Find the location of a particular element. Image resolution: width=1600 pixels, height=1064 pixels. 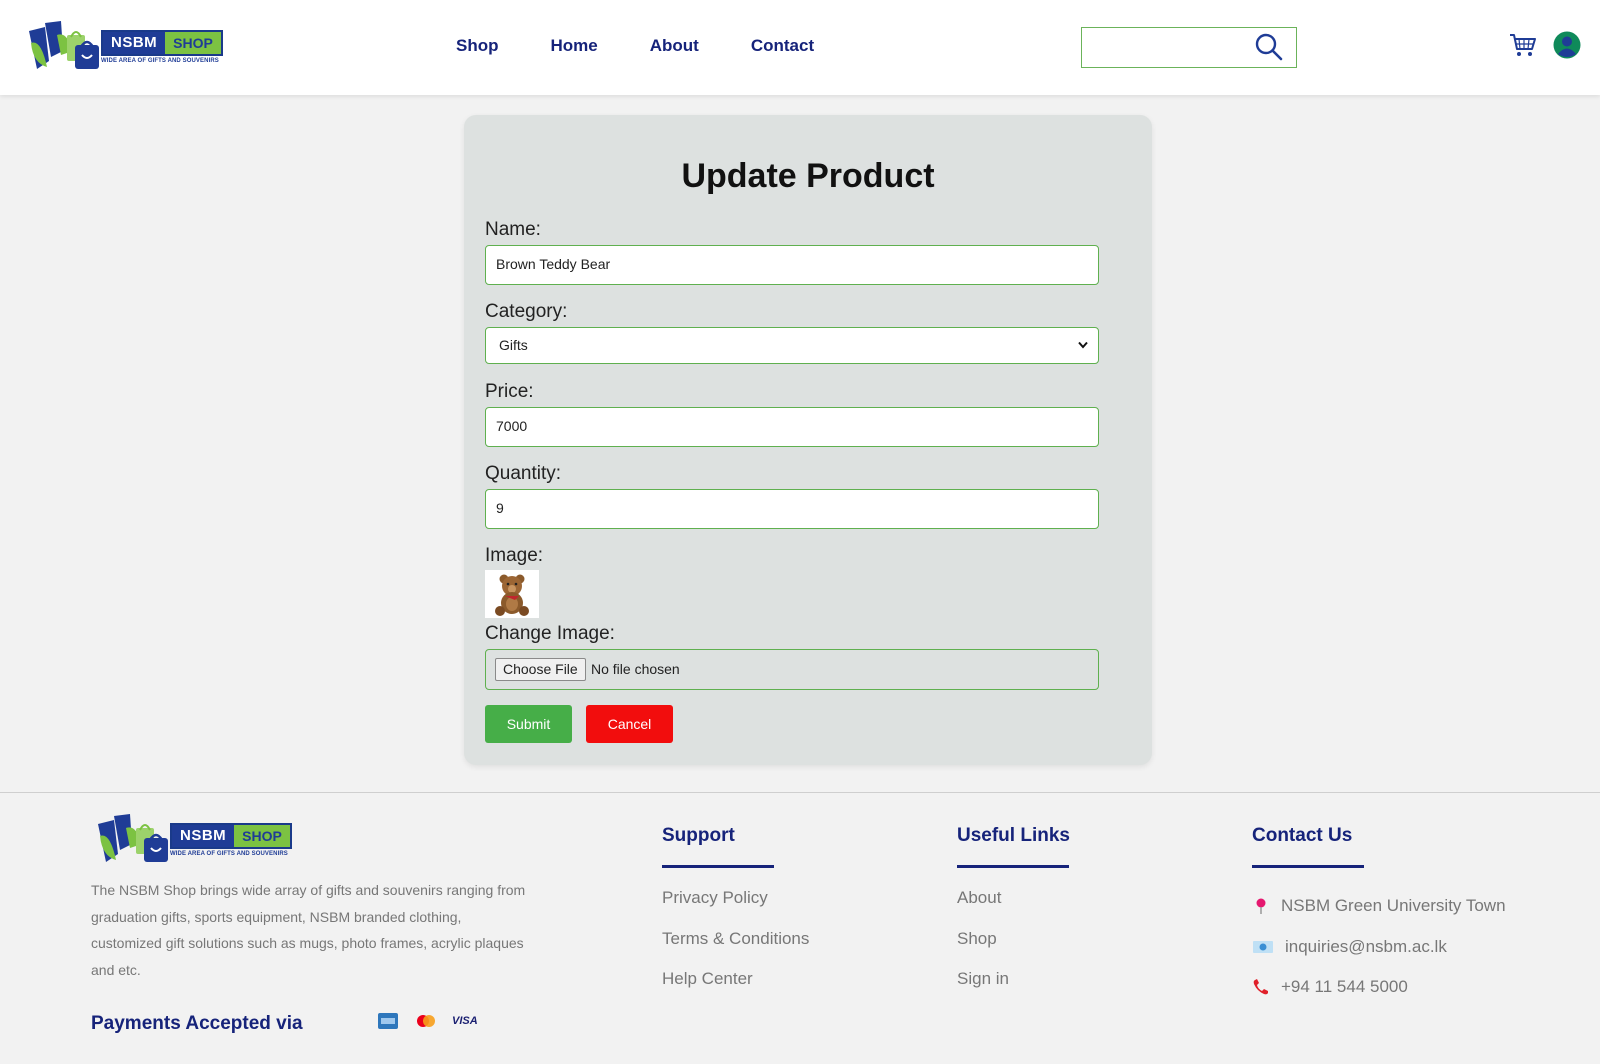

name-label: Name: is located at coordinates (513, 229).